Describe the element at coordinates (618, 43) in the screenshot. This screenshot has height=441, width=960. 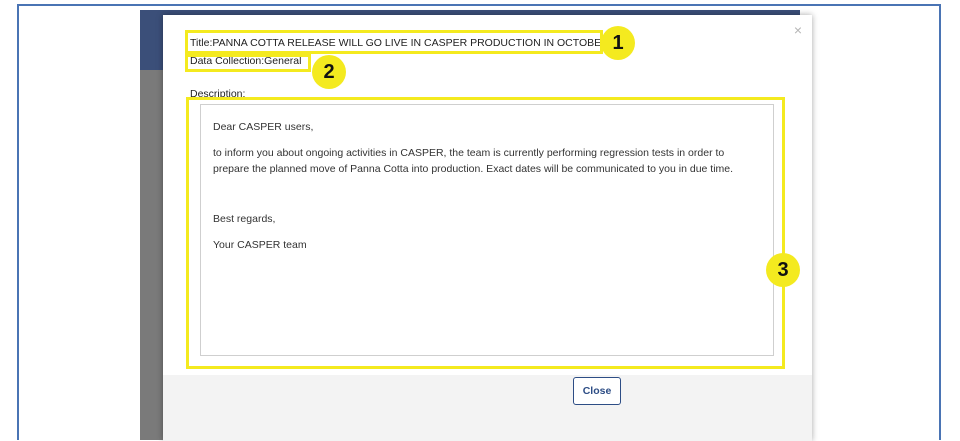
I see `annotation-badge-1: 1` at that location.